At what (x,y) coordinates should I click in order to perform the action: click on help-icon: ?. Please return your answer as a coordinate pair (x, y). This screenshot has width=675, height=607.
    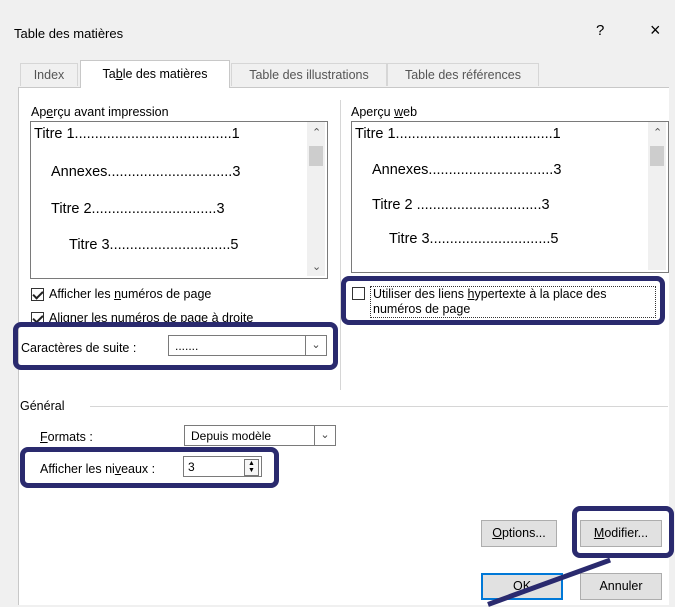
    Looking at the image, I should click on (600, 30).